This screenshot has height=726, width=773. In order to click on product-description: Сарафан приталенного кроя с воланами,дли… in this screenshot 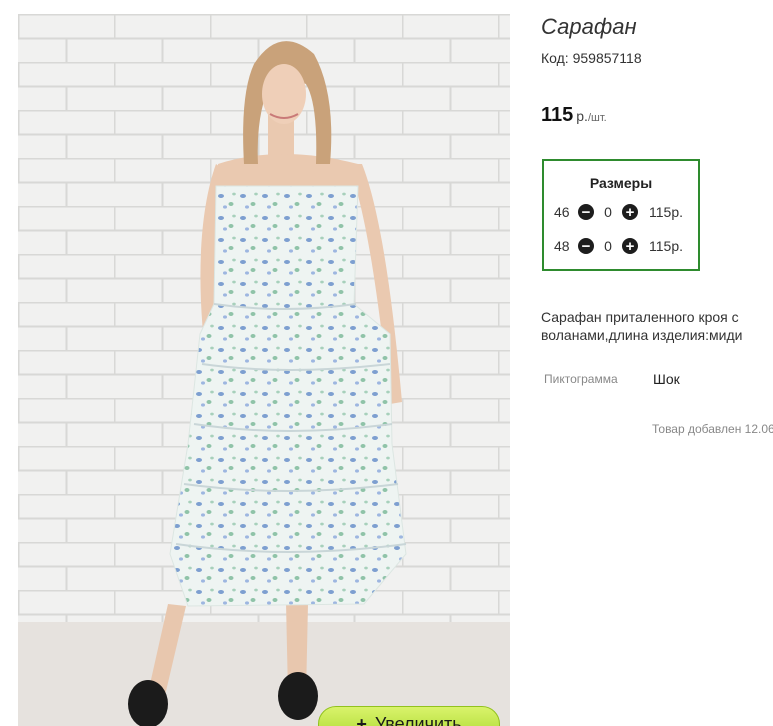, I will do `click(642, 326)`.